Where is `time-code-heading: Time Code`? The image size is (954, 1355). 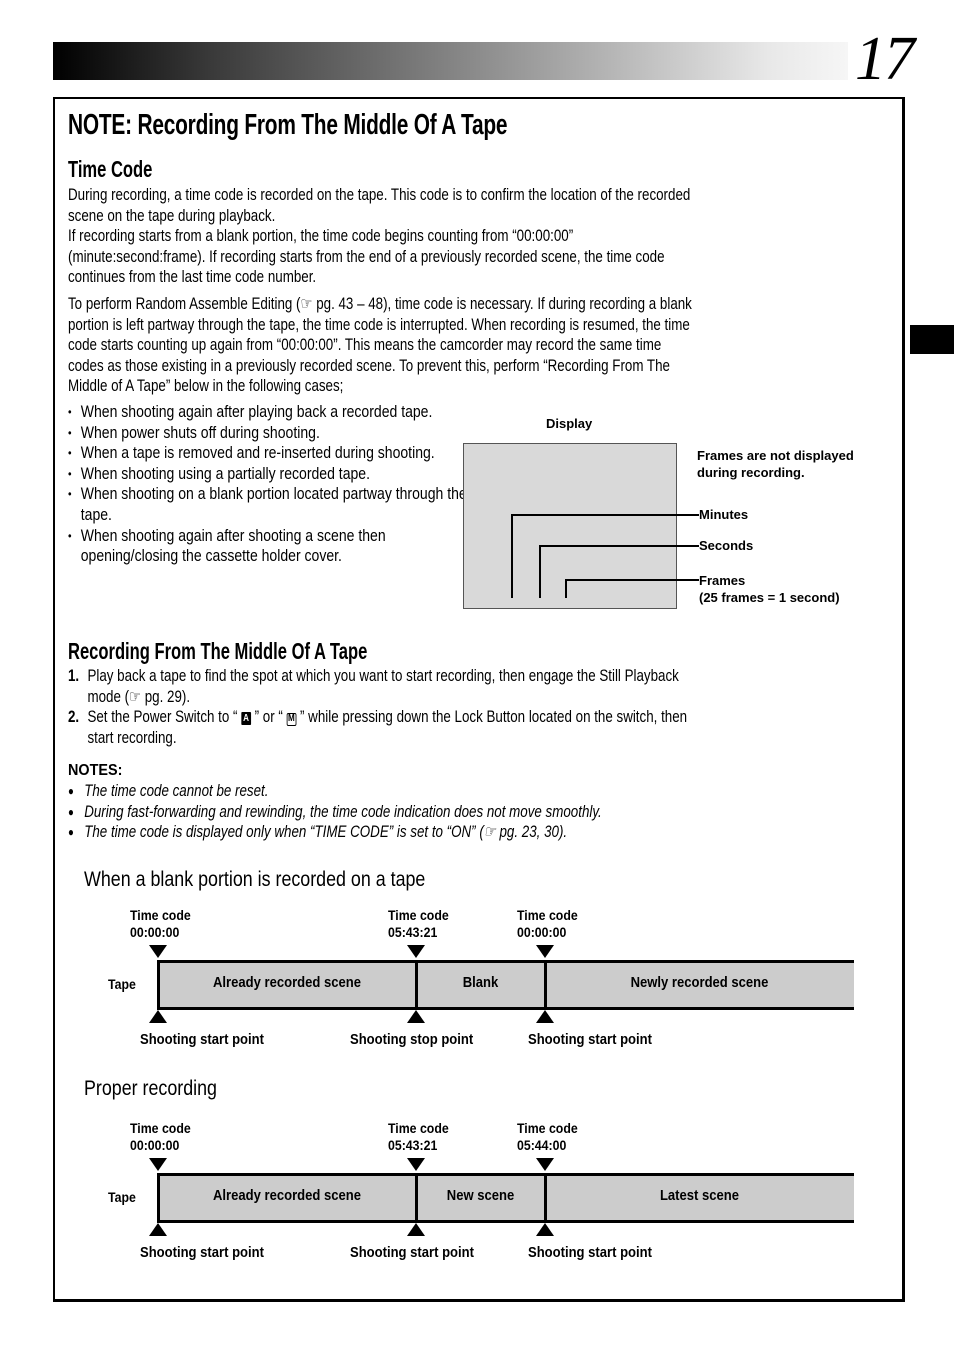 time-code-heading: Time Code is located at coordinates (110, 169).